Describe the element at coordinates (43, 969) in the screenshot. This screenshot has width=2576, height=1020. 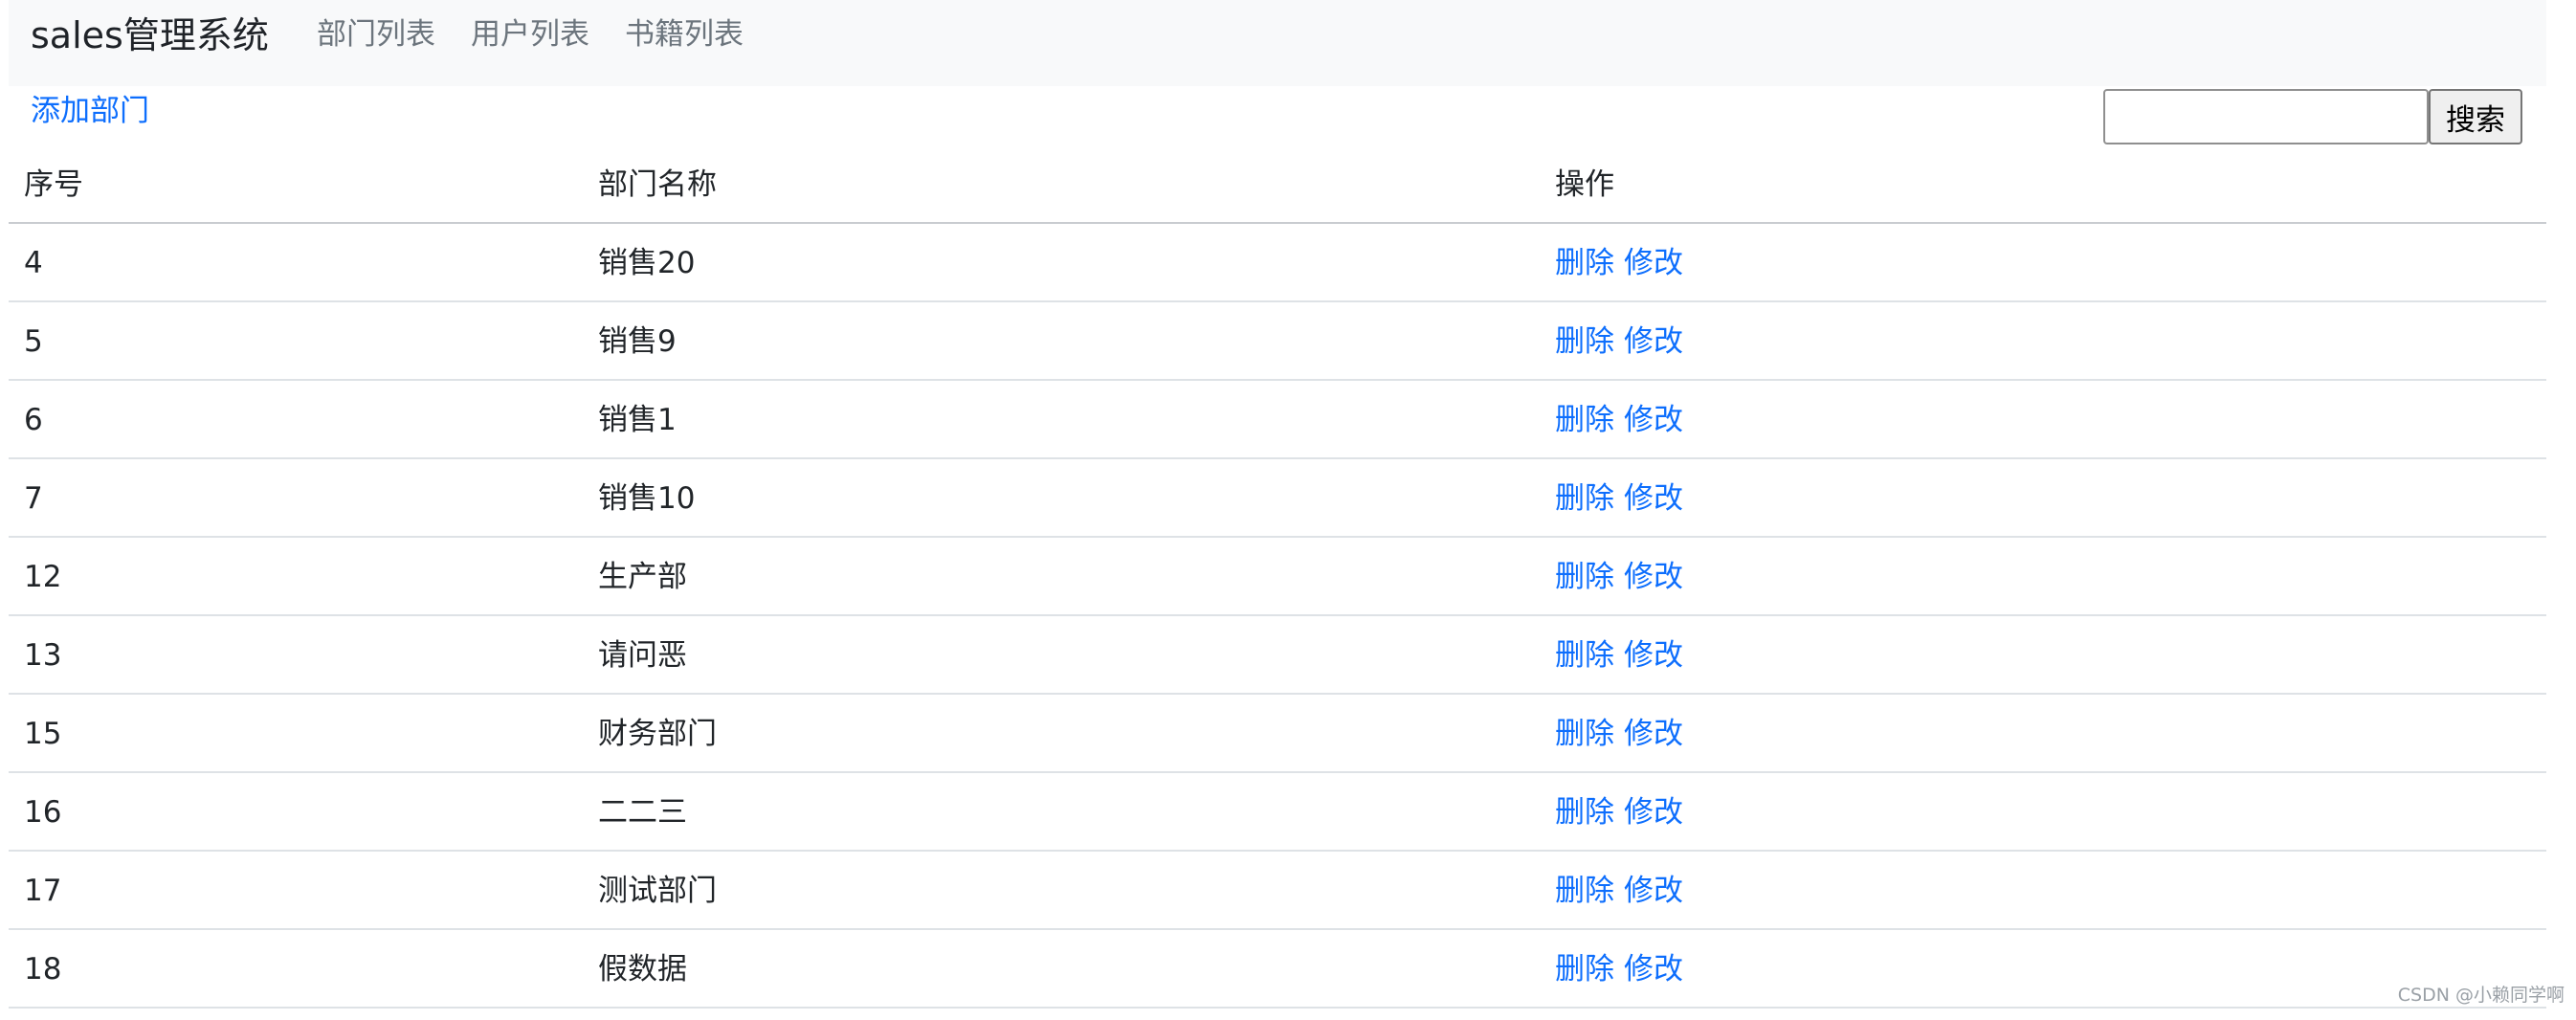
I see `row-id: 18` at that location.